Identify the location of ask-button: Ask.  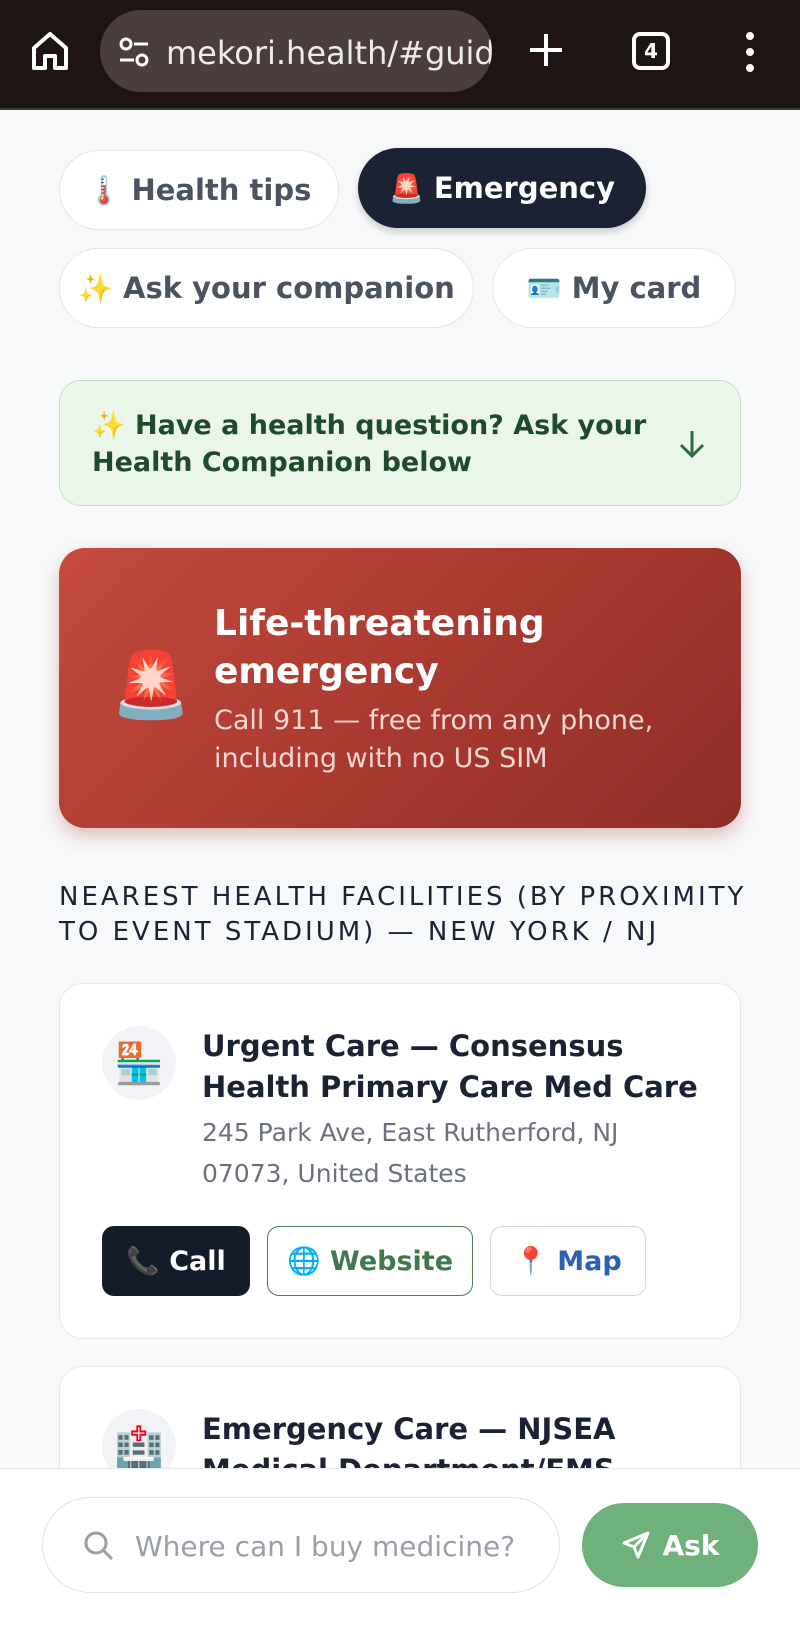
(670, 1545).